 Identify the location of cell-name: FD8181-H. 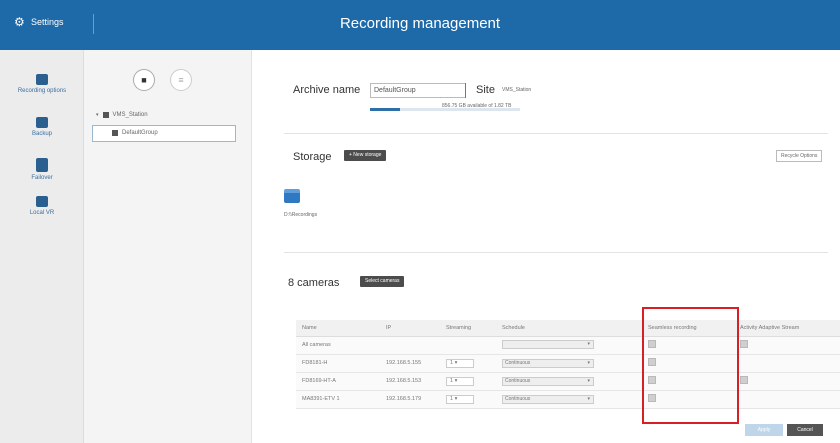
(338, 363).